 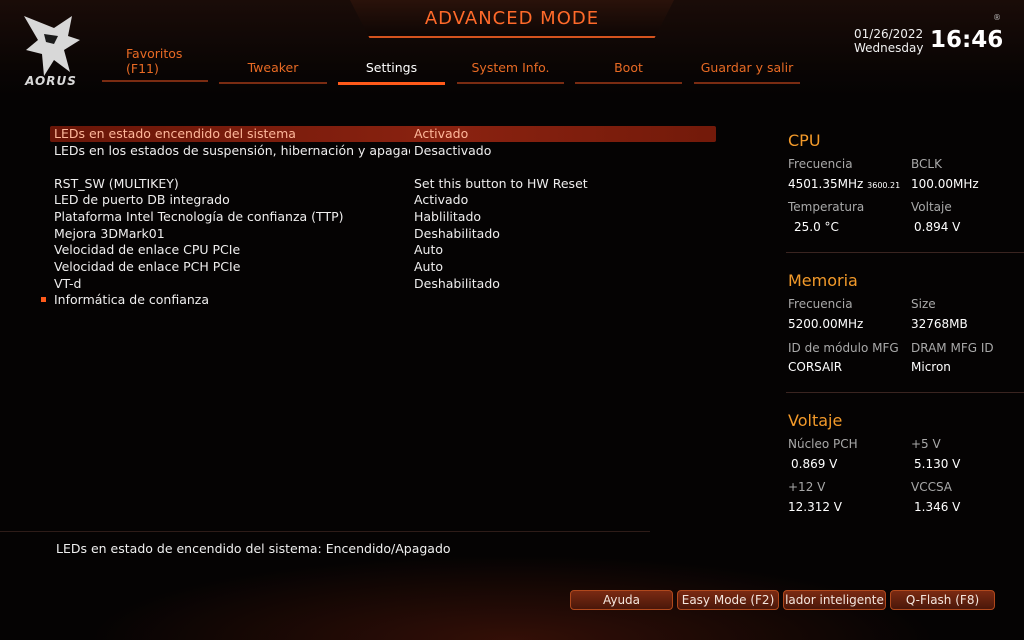 What do you see at coordinates (452, 151) in the screenshot?
I see `setting-value: Desactivado` at bounding box center [452, 151].